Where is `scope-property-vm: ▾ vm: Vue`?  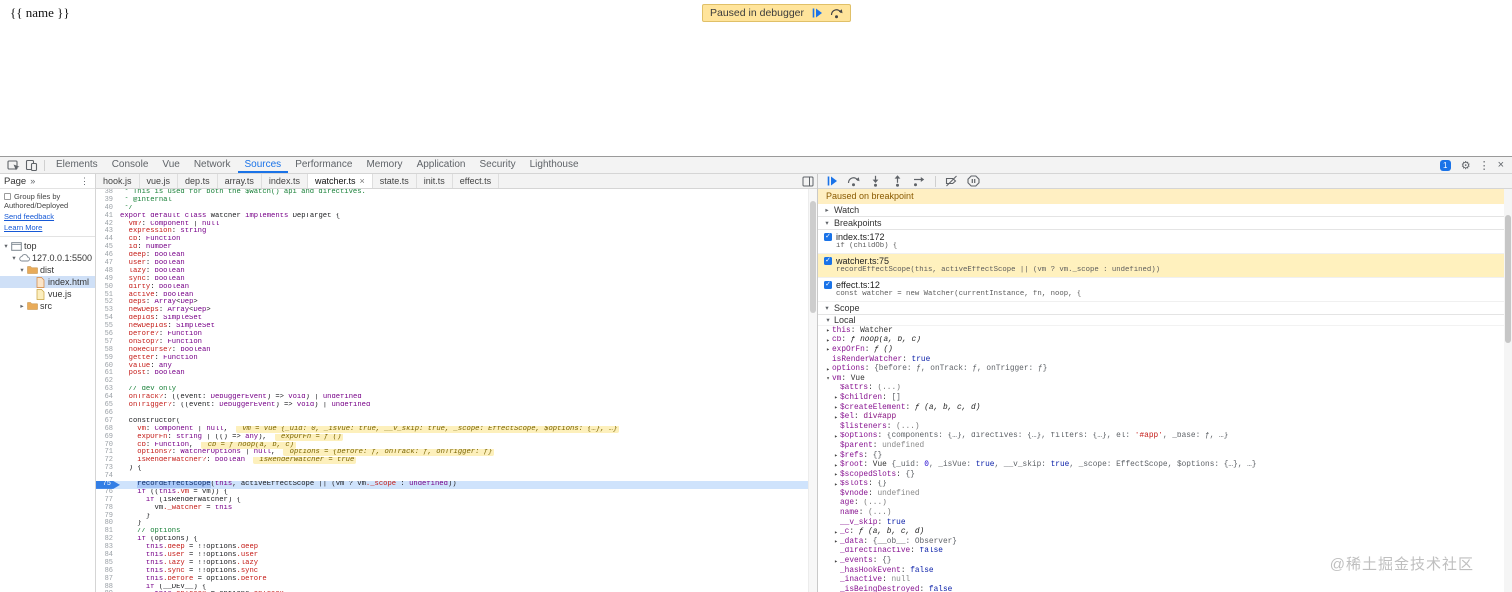 scope-property-vm: ▾ vm: Vue is located at coordinates (1165, 379).